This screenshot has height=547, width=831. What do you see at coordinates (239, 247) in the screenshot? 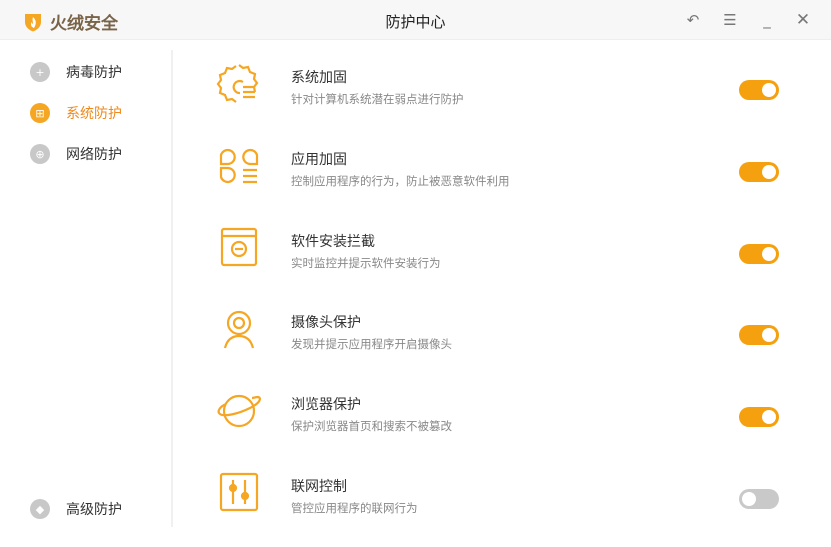
I see `install-block-icon` at bounding box center [239, 247].